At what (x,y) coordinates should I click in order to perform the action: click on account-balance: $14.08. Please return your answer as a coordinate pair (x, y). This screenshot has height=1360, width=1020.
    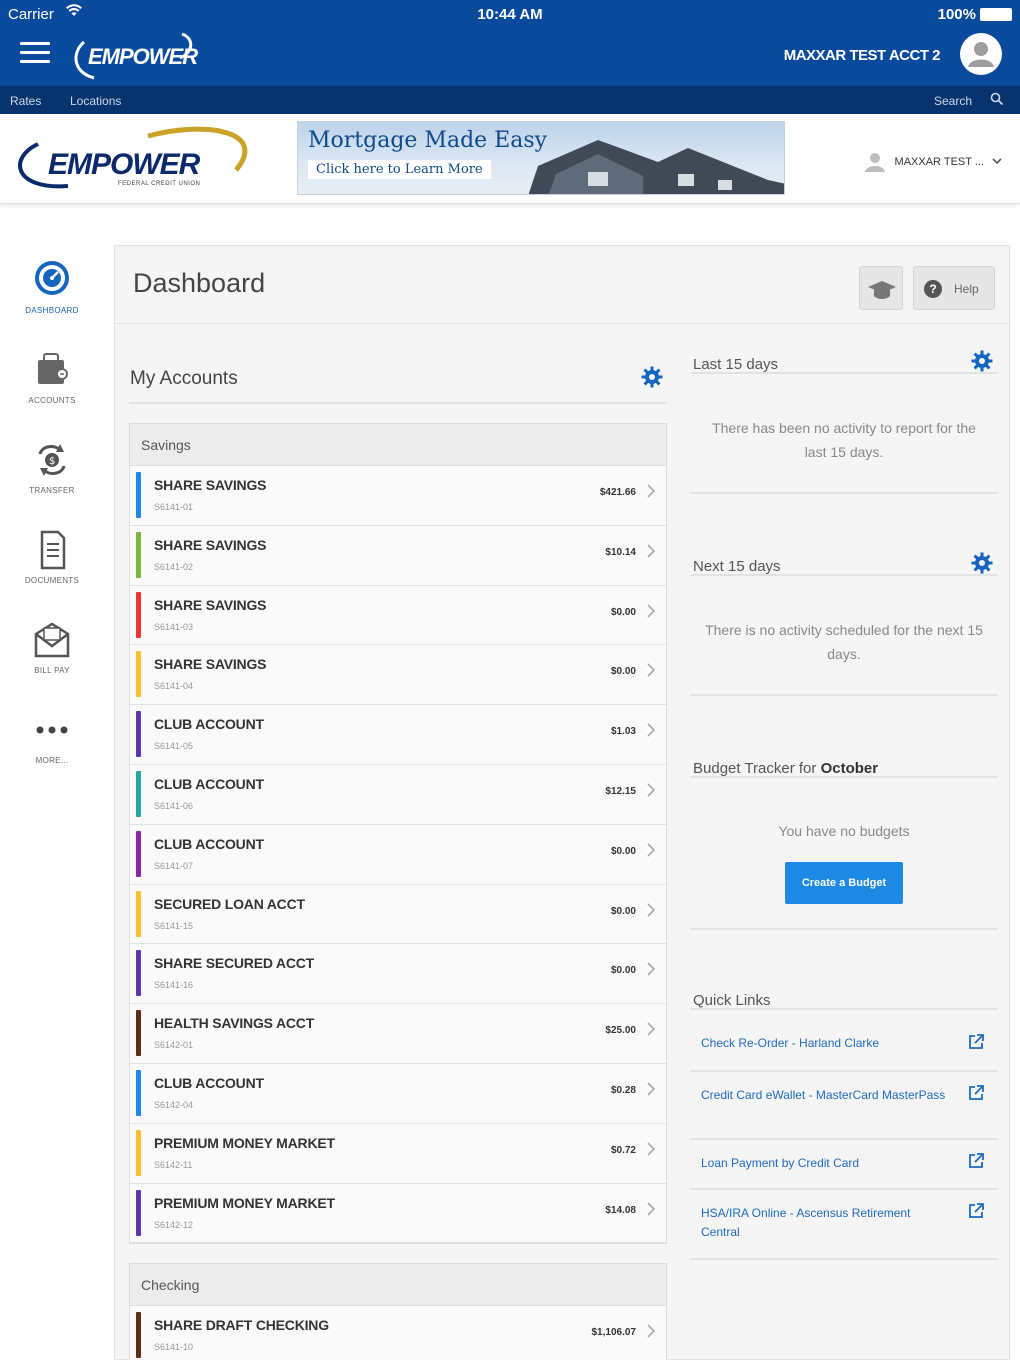
    Looking at the image, I should click on (620, 1210).